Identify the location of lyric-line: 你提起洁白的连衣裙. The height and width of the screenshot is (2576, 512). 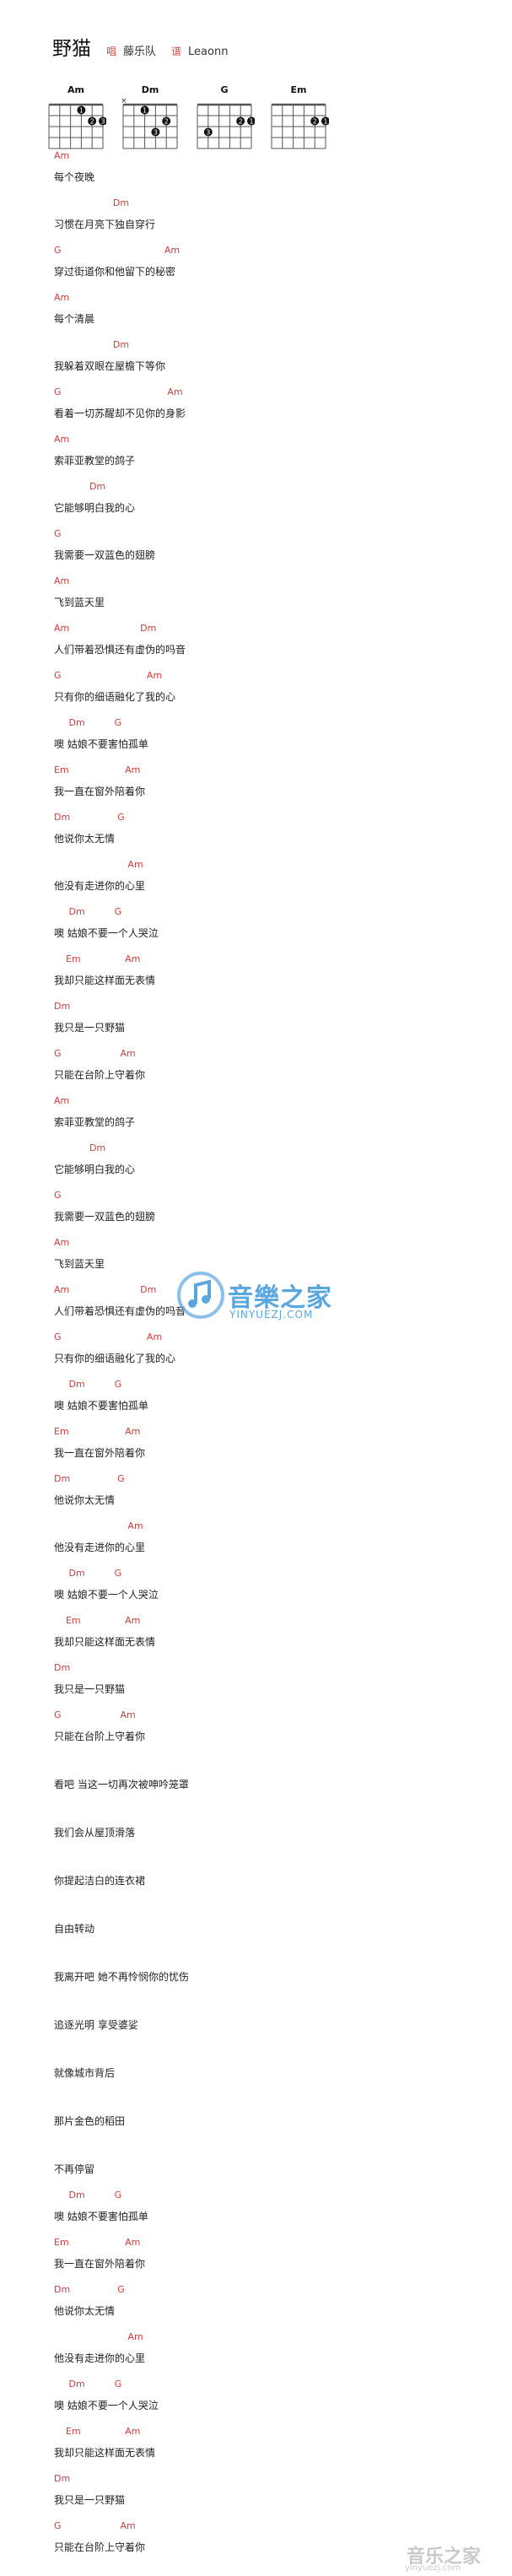
(100, 1881).